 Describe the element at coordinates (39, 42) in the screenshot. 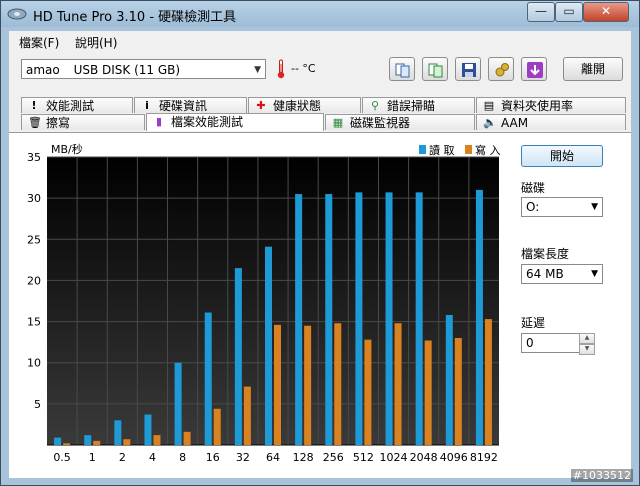

I see `menu-file: 檔案(F)` at that location.